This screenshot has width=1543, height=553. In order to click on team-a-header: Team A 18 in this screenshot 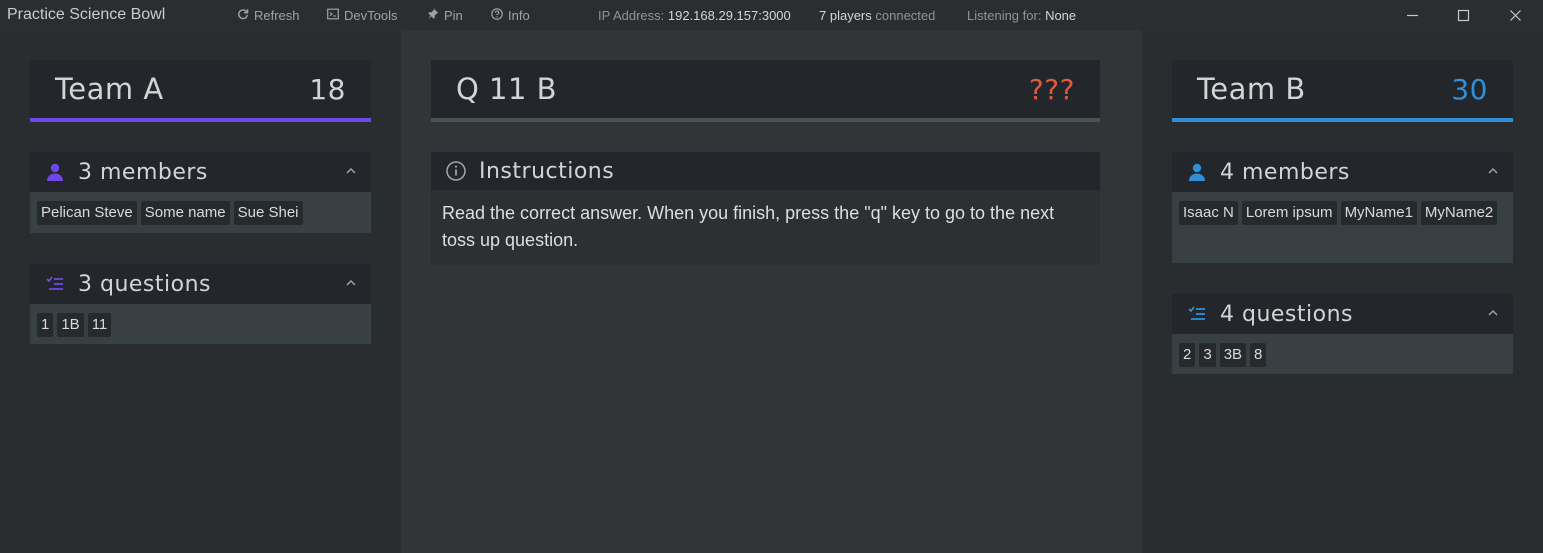, I will do `click(200, 91)`.